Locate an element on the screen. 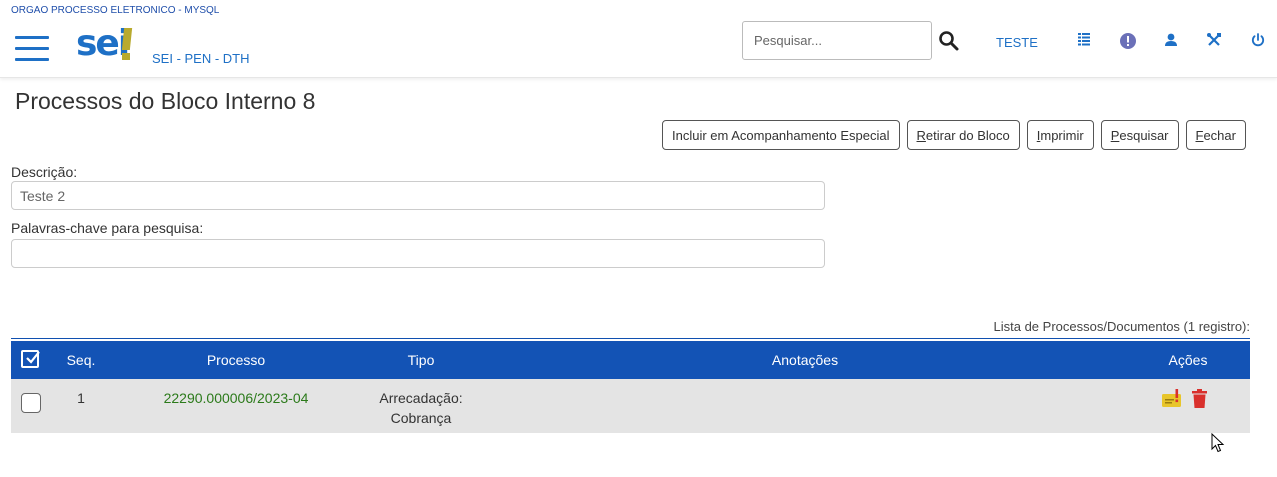 Image resolution: width=1277 pixels, height=477 pixels. button-accesskey: F is located at coordinates (1199, 135).